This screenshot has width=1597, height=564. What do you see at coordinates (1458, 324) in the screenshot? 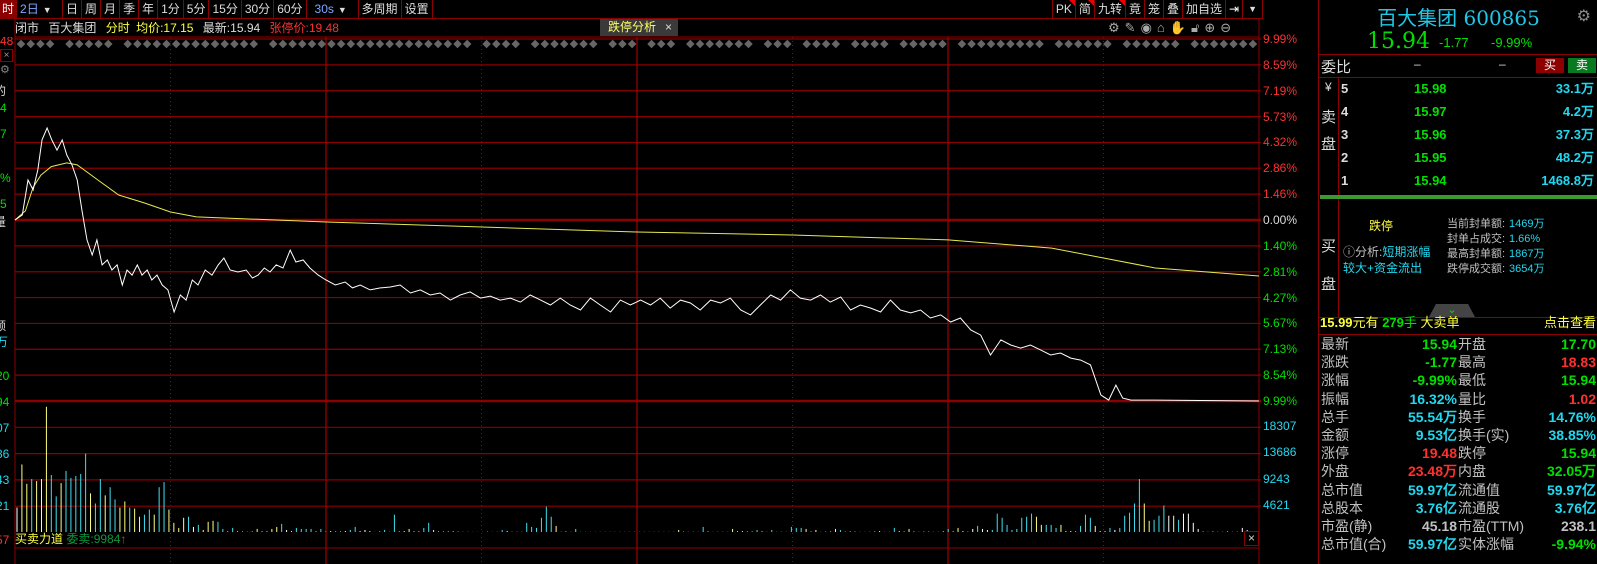
I see `big-order-row: 15.99元有 279手 大卖单 点击查看` at bounding box center [1458, 324].